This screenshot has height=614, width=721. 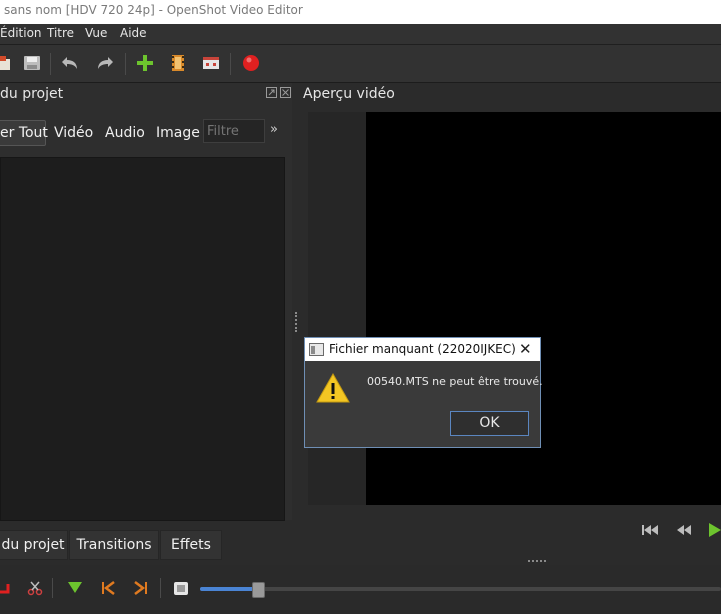 I want to click on play-icon, so click(x=714, y=530).